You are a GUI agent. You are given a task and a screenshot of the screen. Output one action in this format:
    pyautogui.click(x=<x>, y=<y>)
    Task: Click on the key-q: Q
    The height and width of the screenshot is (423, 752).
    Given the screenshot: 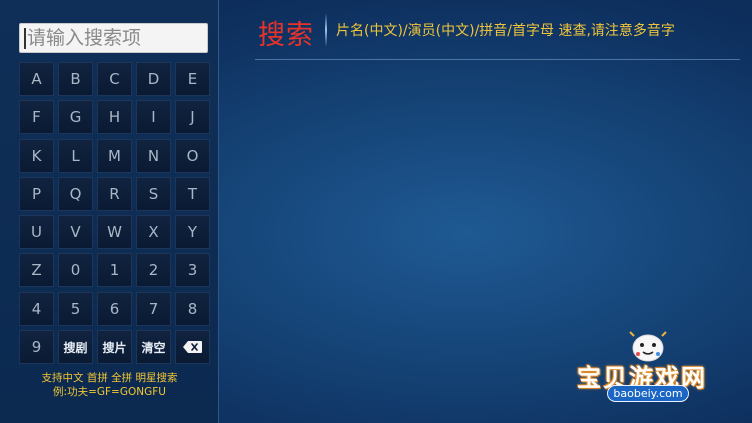 What is the action you would take?
    pyautogui.click(x=75, y=193)
    